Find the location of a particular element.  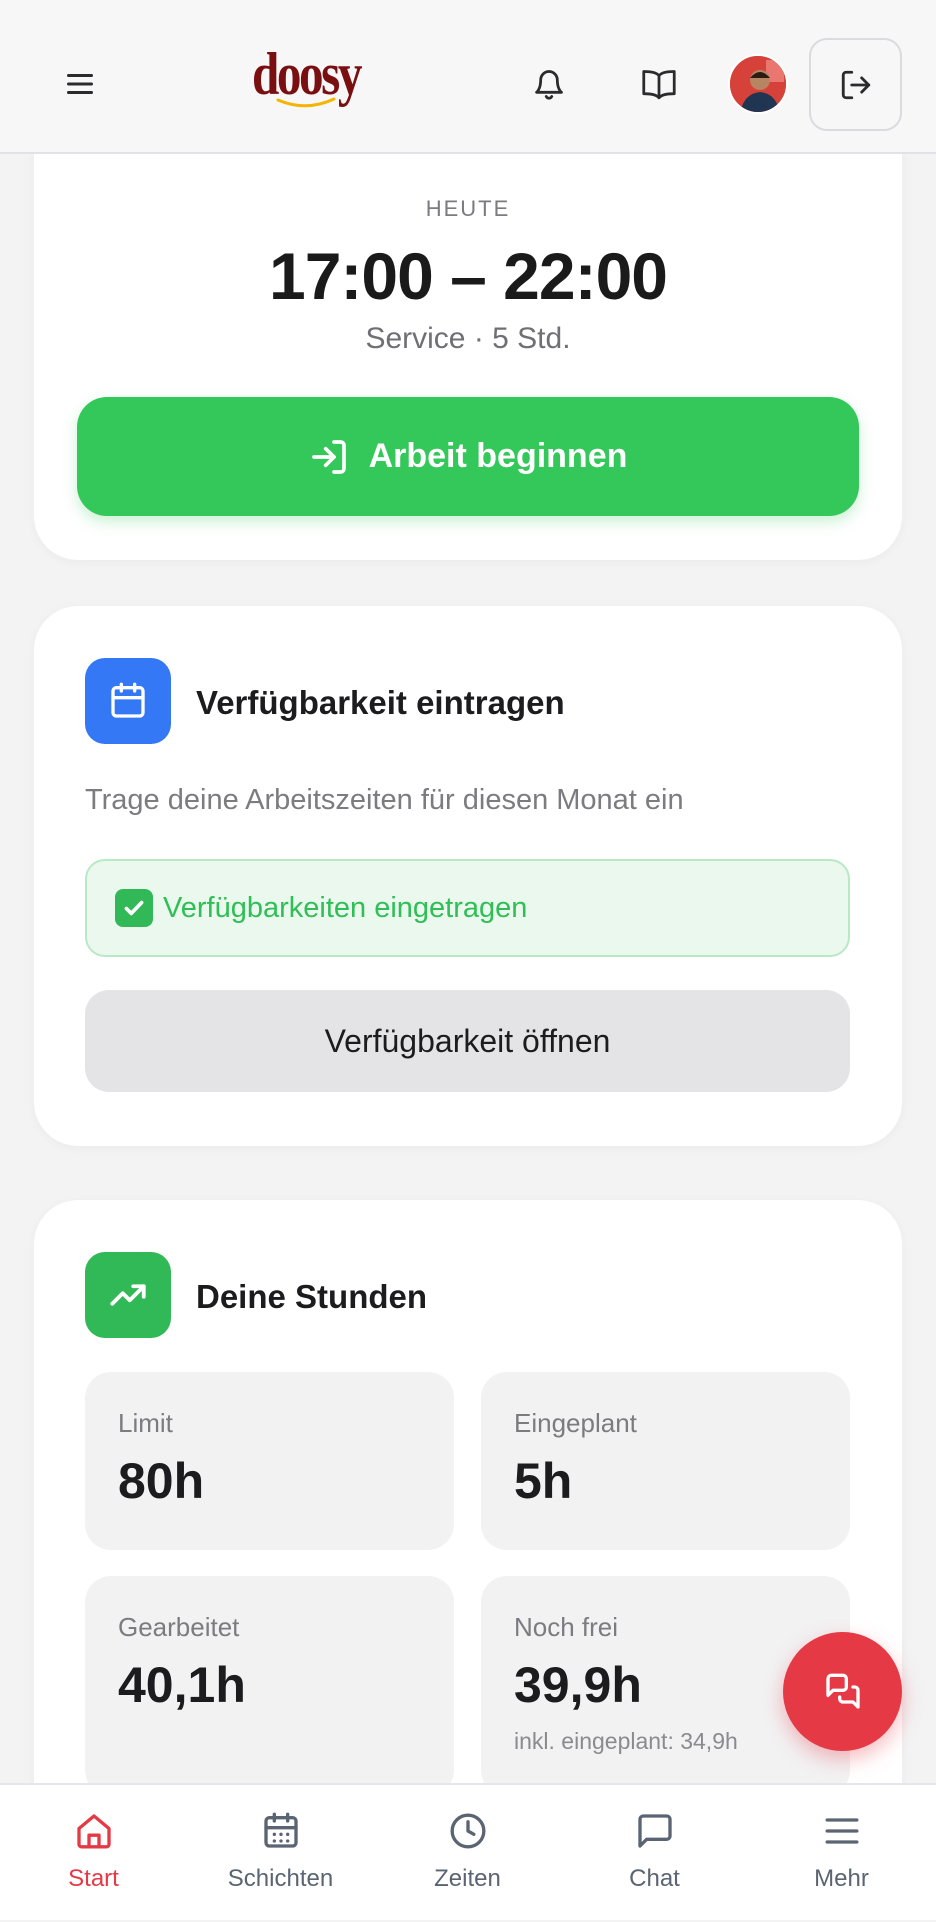

messages-icon is located at coordinates (842, 1691).